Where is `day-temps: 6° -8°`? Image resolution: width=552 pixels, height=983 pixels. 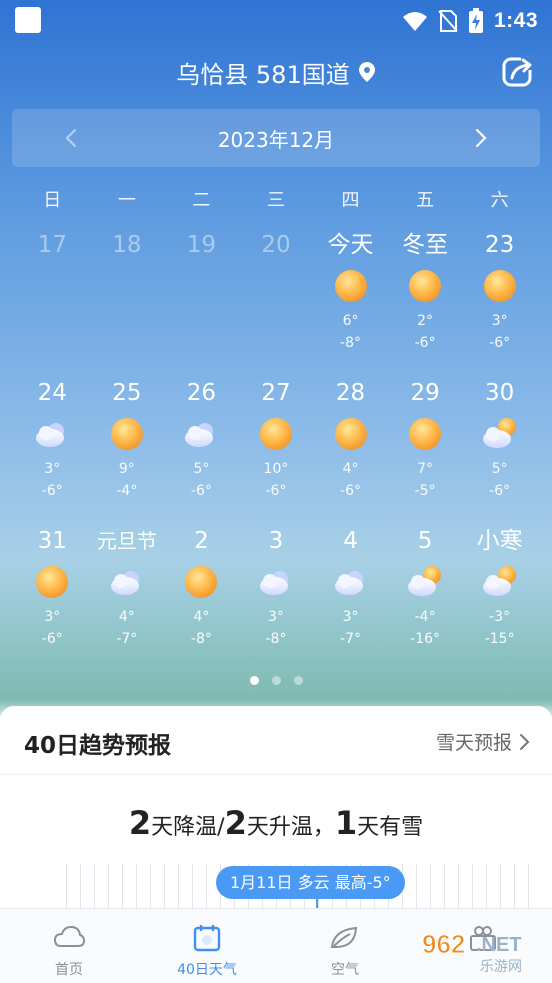
day-temps: 6° -8° is located at coordinates (350, 332).